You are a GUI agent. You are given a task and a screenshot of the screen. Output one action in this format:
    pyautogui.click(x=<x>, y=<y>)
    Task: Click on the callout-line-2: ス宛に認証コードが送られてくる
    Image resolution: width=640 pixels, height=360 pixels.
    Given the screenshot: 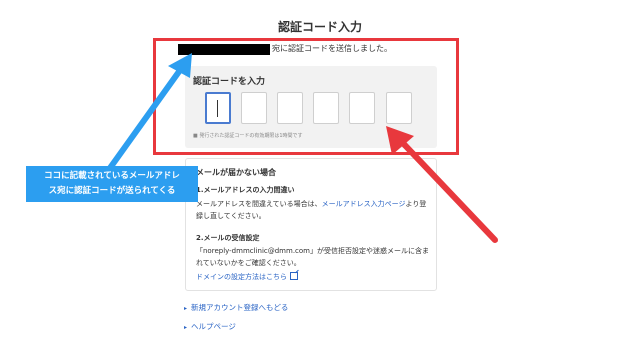 What is the action you would take?
    pyautogui.click(x=112, y=191)
    